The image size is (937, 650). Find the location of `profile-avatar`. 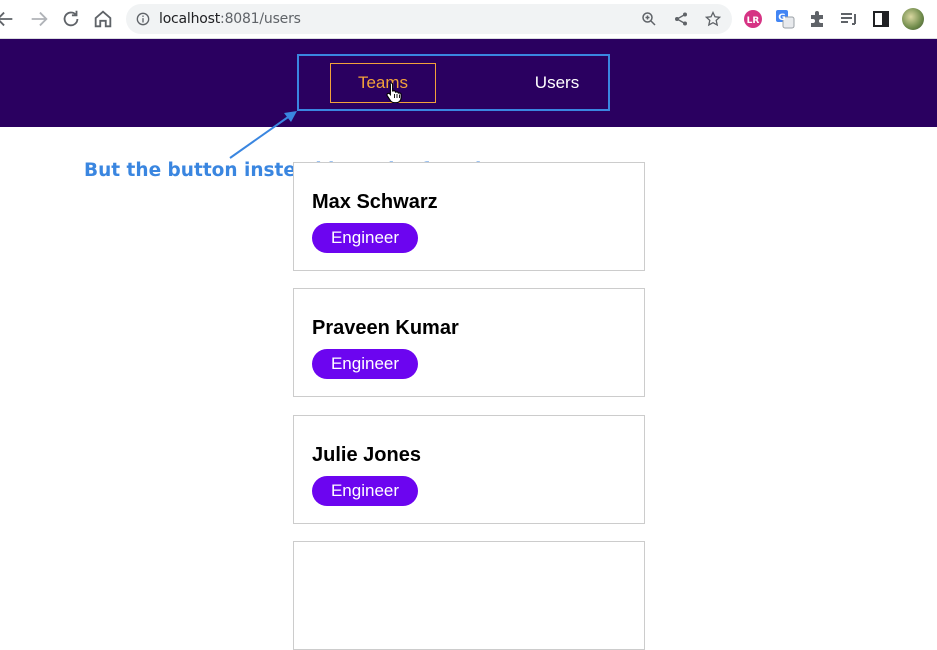

profile-avatar is located at coordinates (913, 19).